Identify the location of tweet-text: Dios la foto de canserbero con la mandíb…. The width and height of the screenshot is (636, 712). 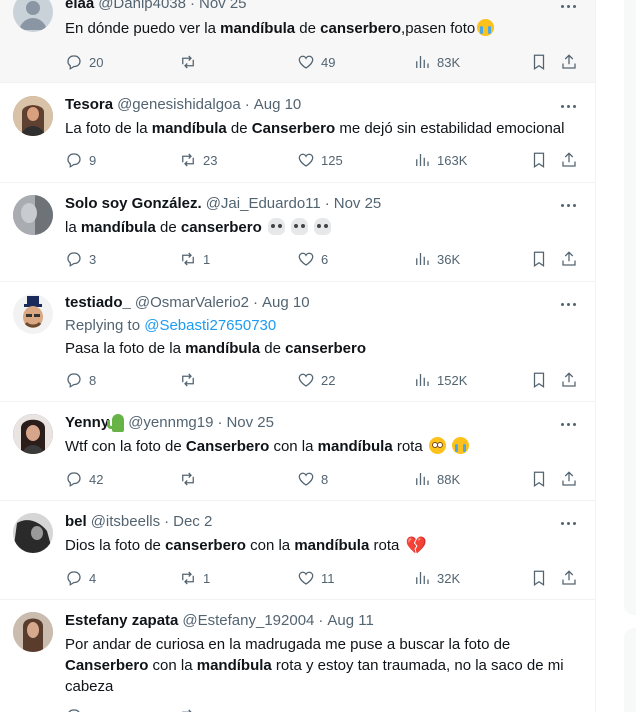
(246, 545).